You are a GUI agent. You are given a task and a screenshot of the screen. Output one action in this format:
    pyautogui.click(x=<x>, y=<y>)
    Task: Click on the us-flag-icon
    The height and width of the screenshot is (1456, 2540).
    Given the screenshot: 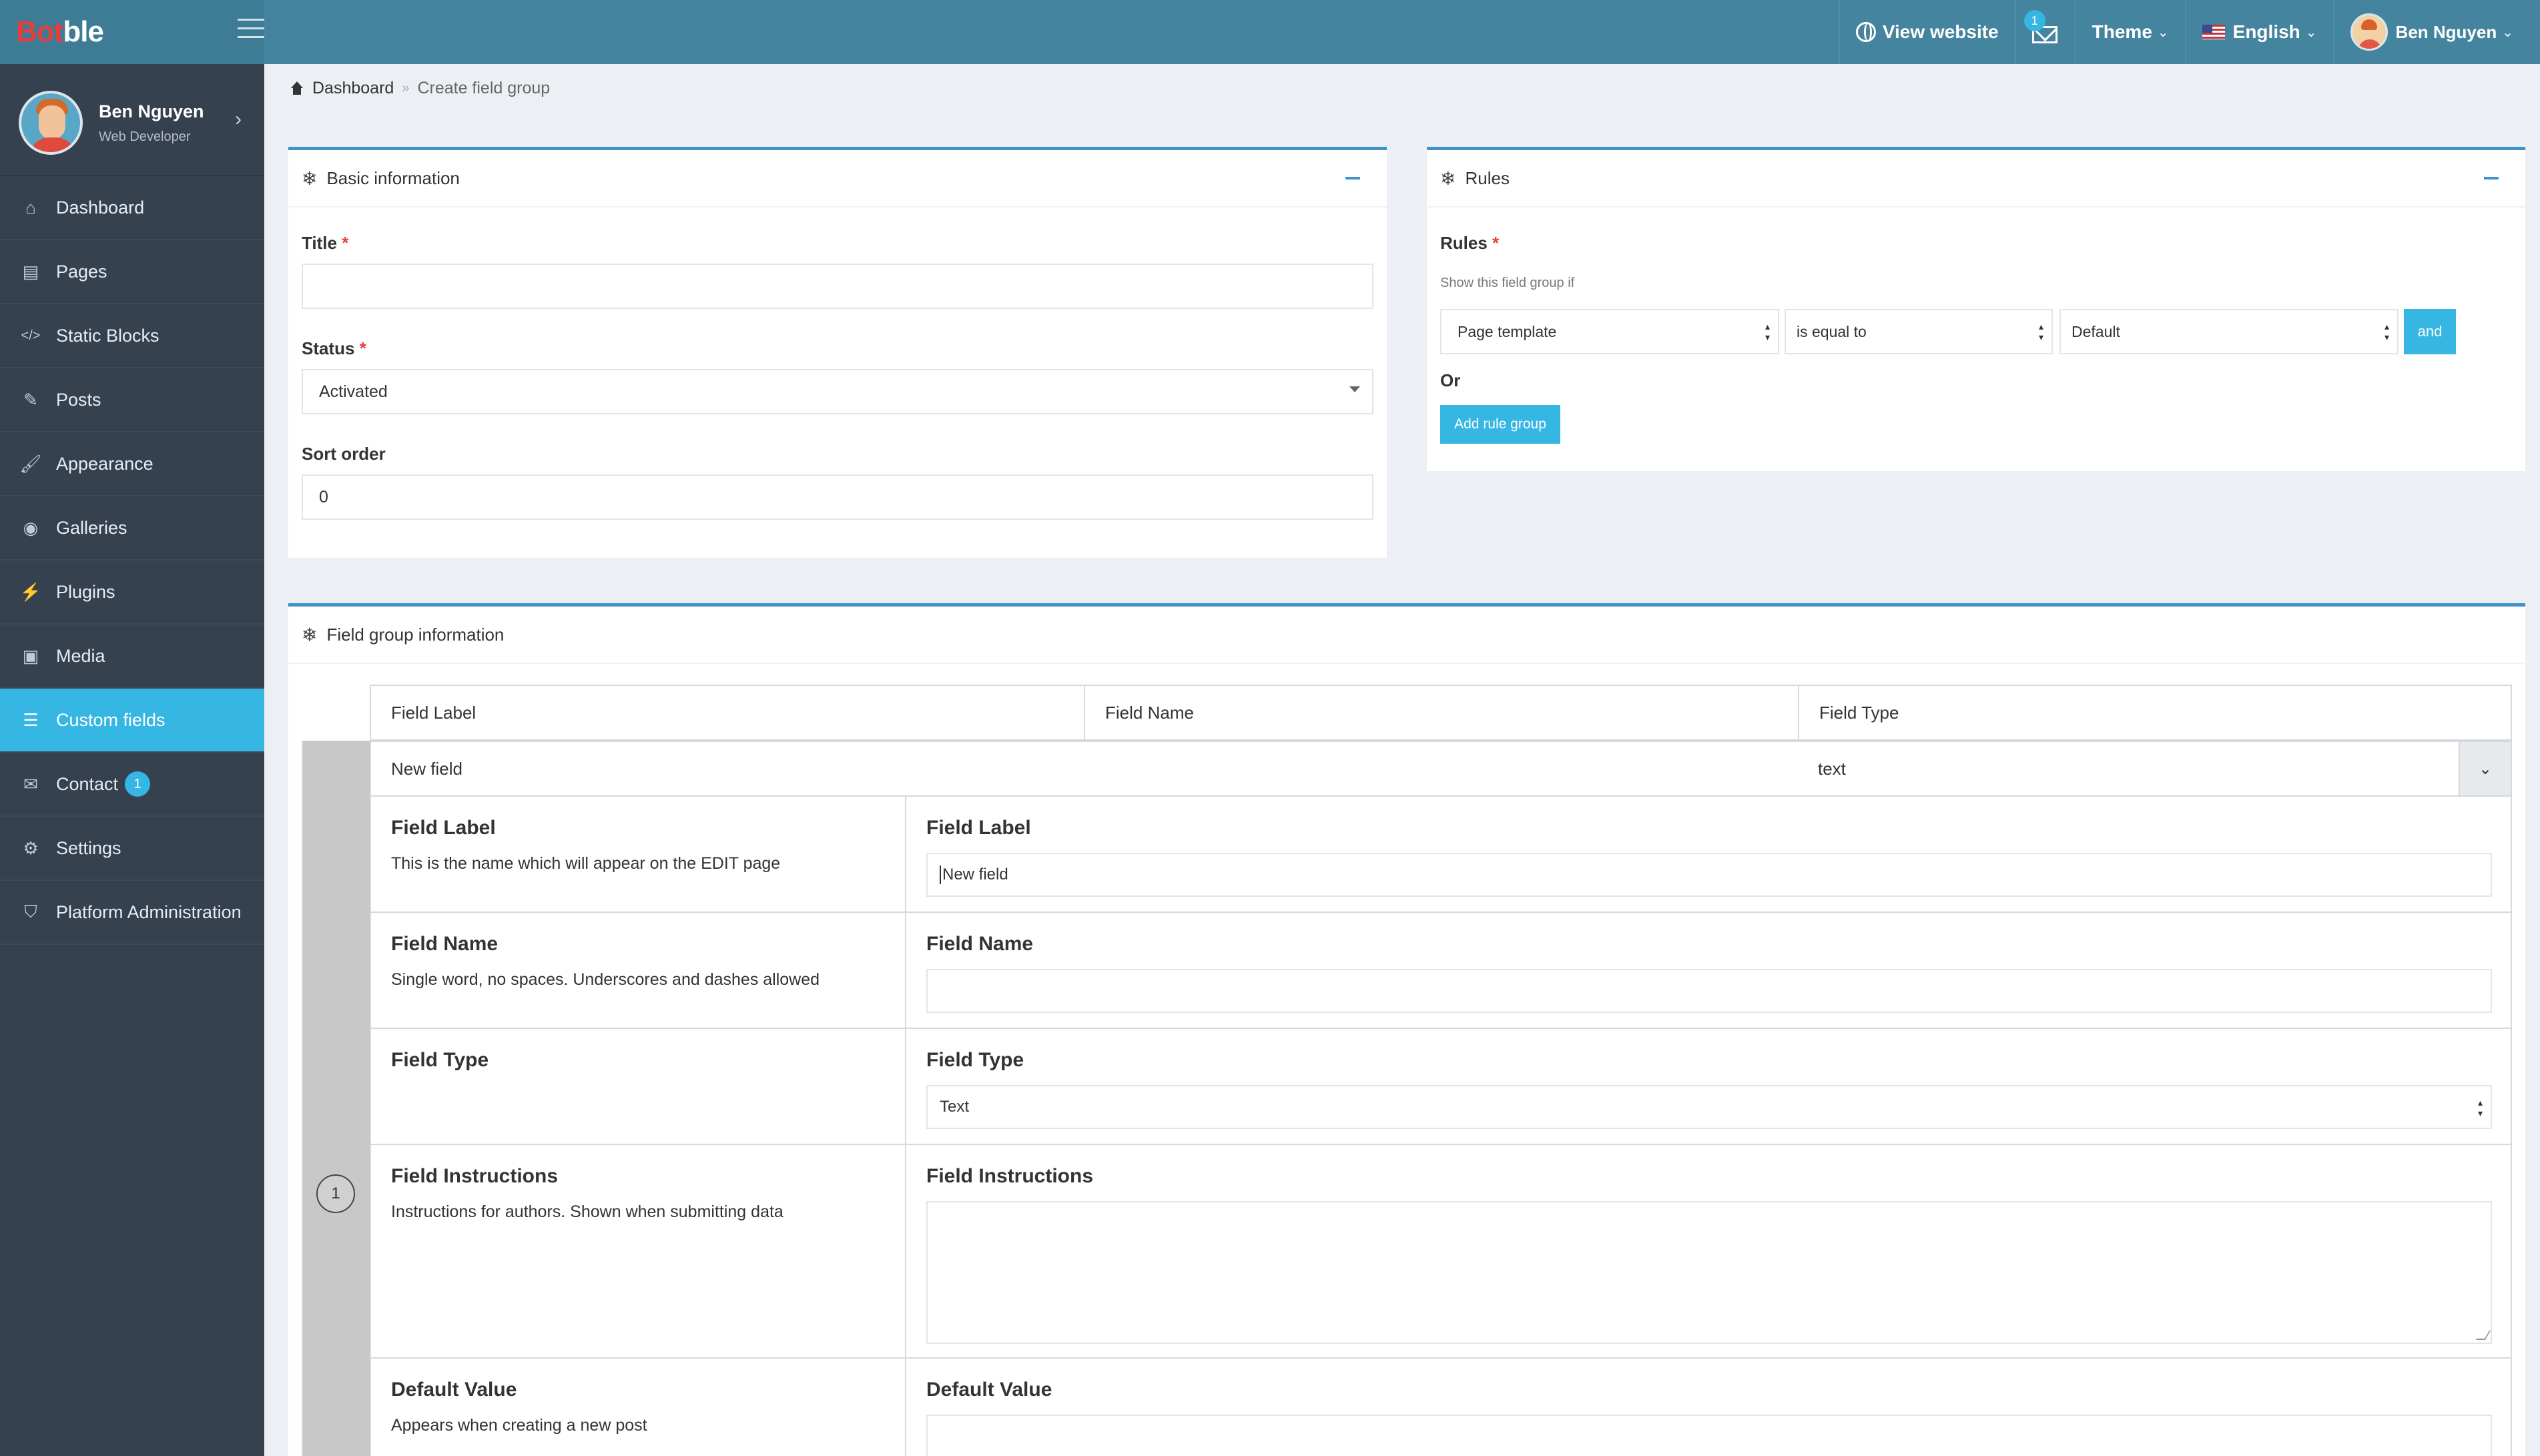 What is the action you would take?
    pyautogui.click(x=2213, y=32)
    